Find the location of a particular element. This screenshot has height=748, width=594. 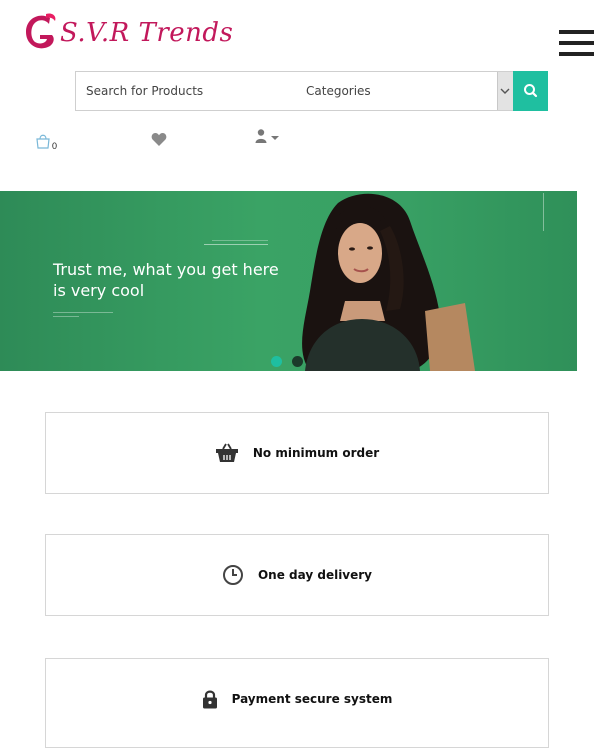

feature-card: No minimum order is located at coordinates (297, 453).